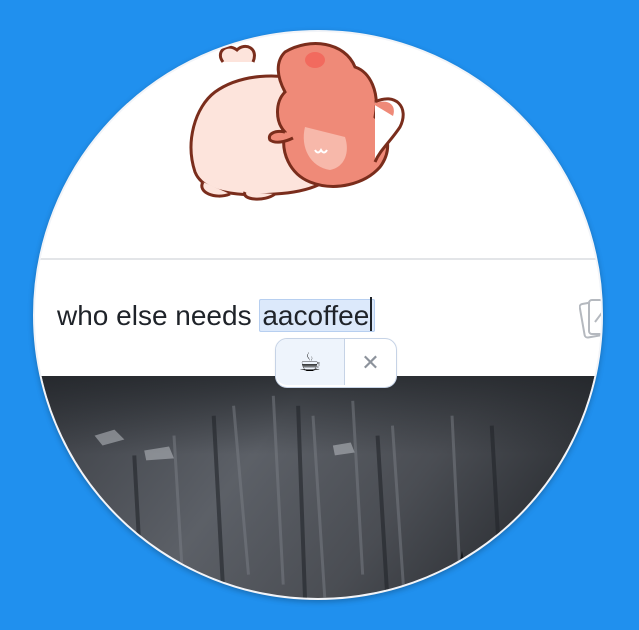 The image size is (639, 630). I want to click on message-input: who else needs aacoffee, so click(216, 316).